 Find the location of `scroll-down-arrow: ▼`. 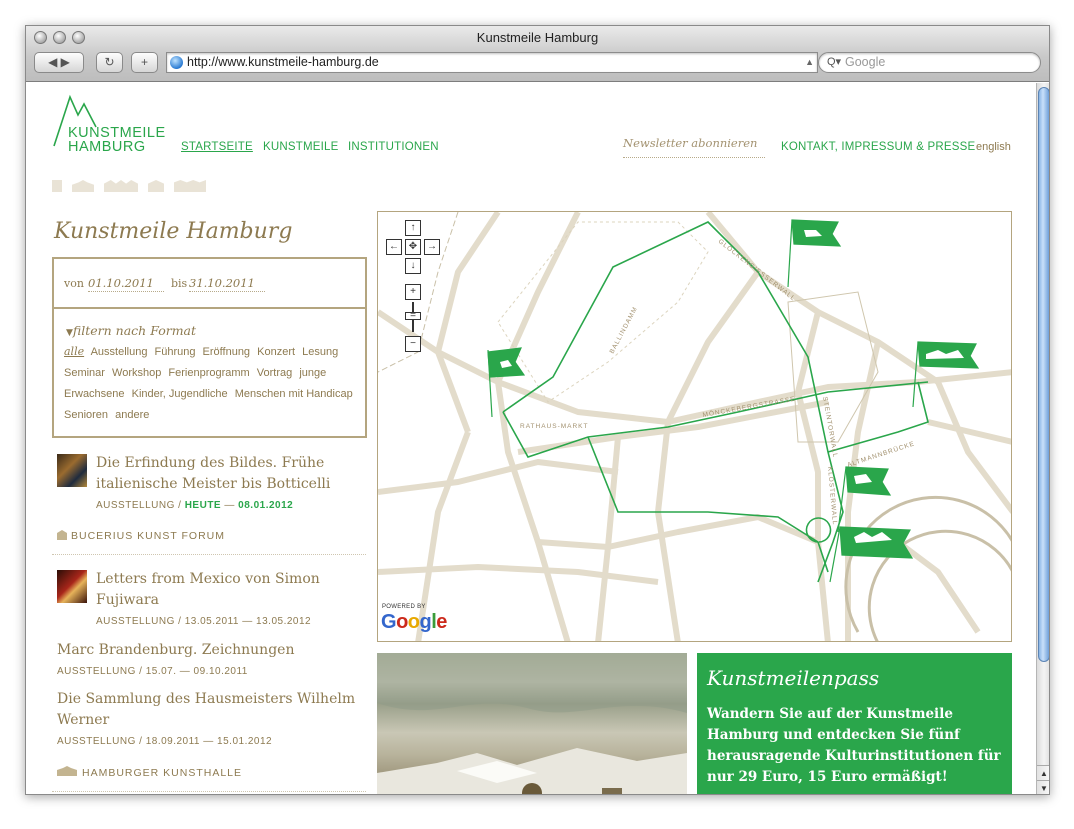

scroll-down-arrow: ▼ is located at coordinates (1043, 787).